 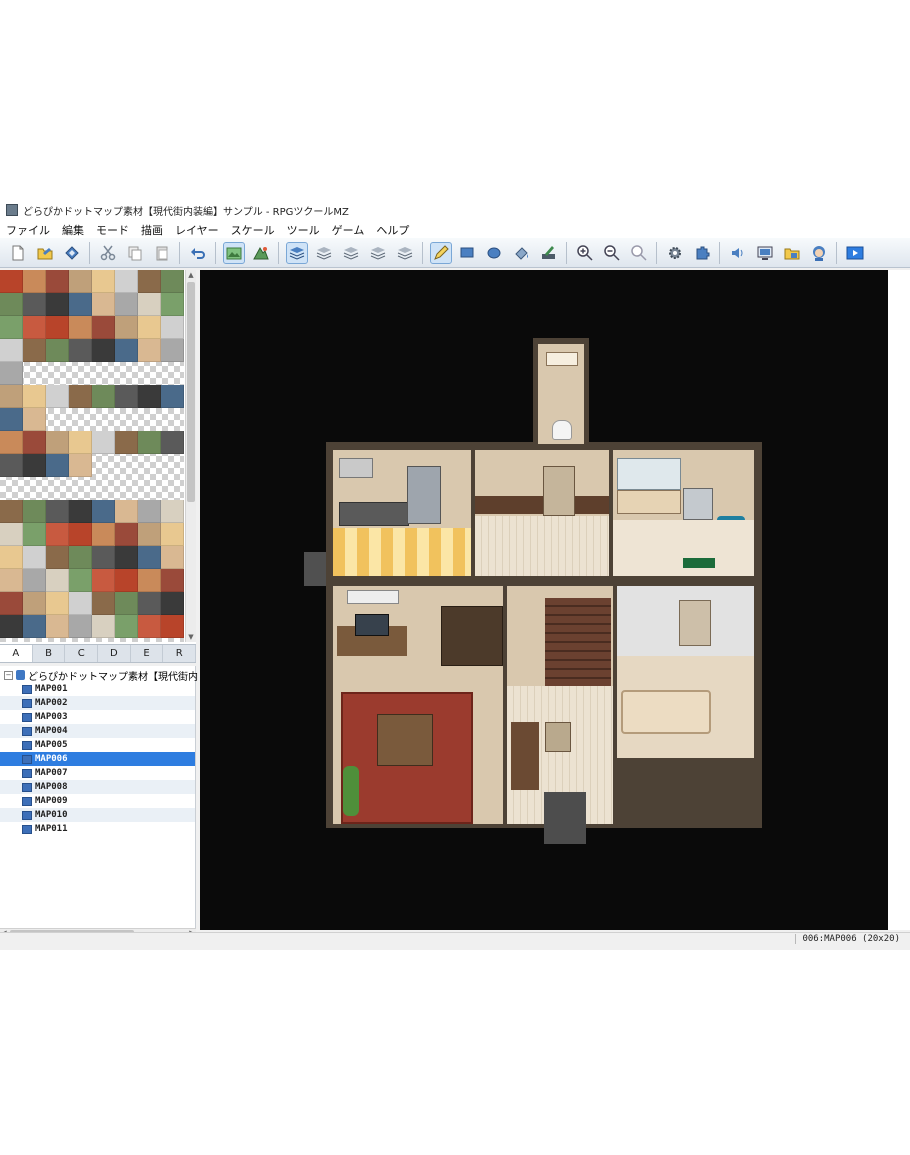 I want to click on open-project-icon, so click(x=45, y=253).